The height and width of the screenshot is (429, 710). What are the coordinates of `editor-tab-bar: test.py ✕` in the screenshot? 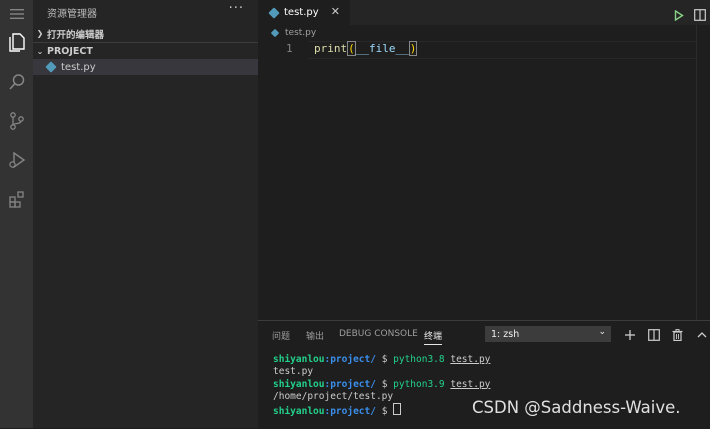 It's located at (484, 12).